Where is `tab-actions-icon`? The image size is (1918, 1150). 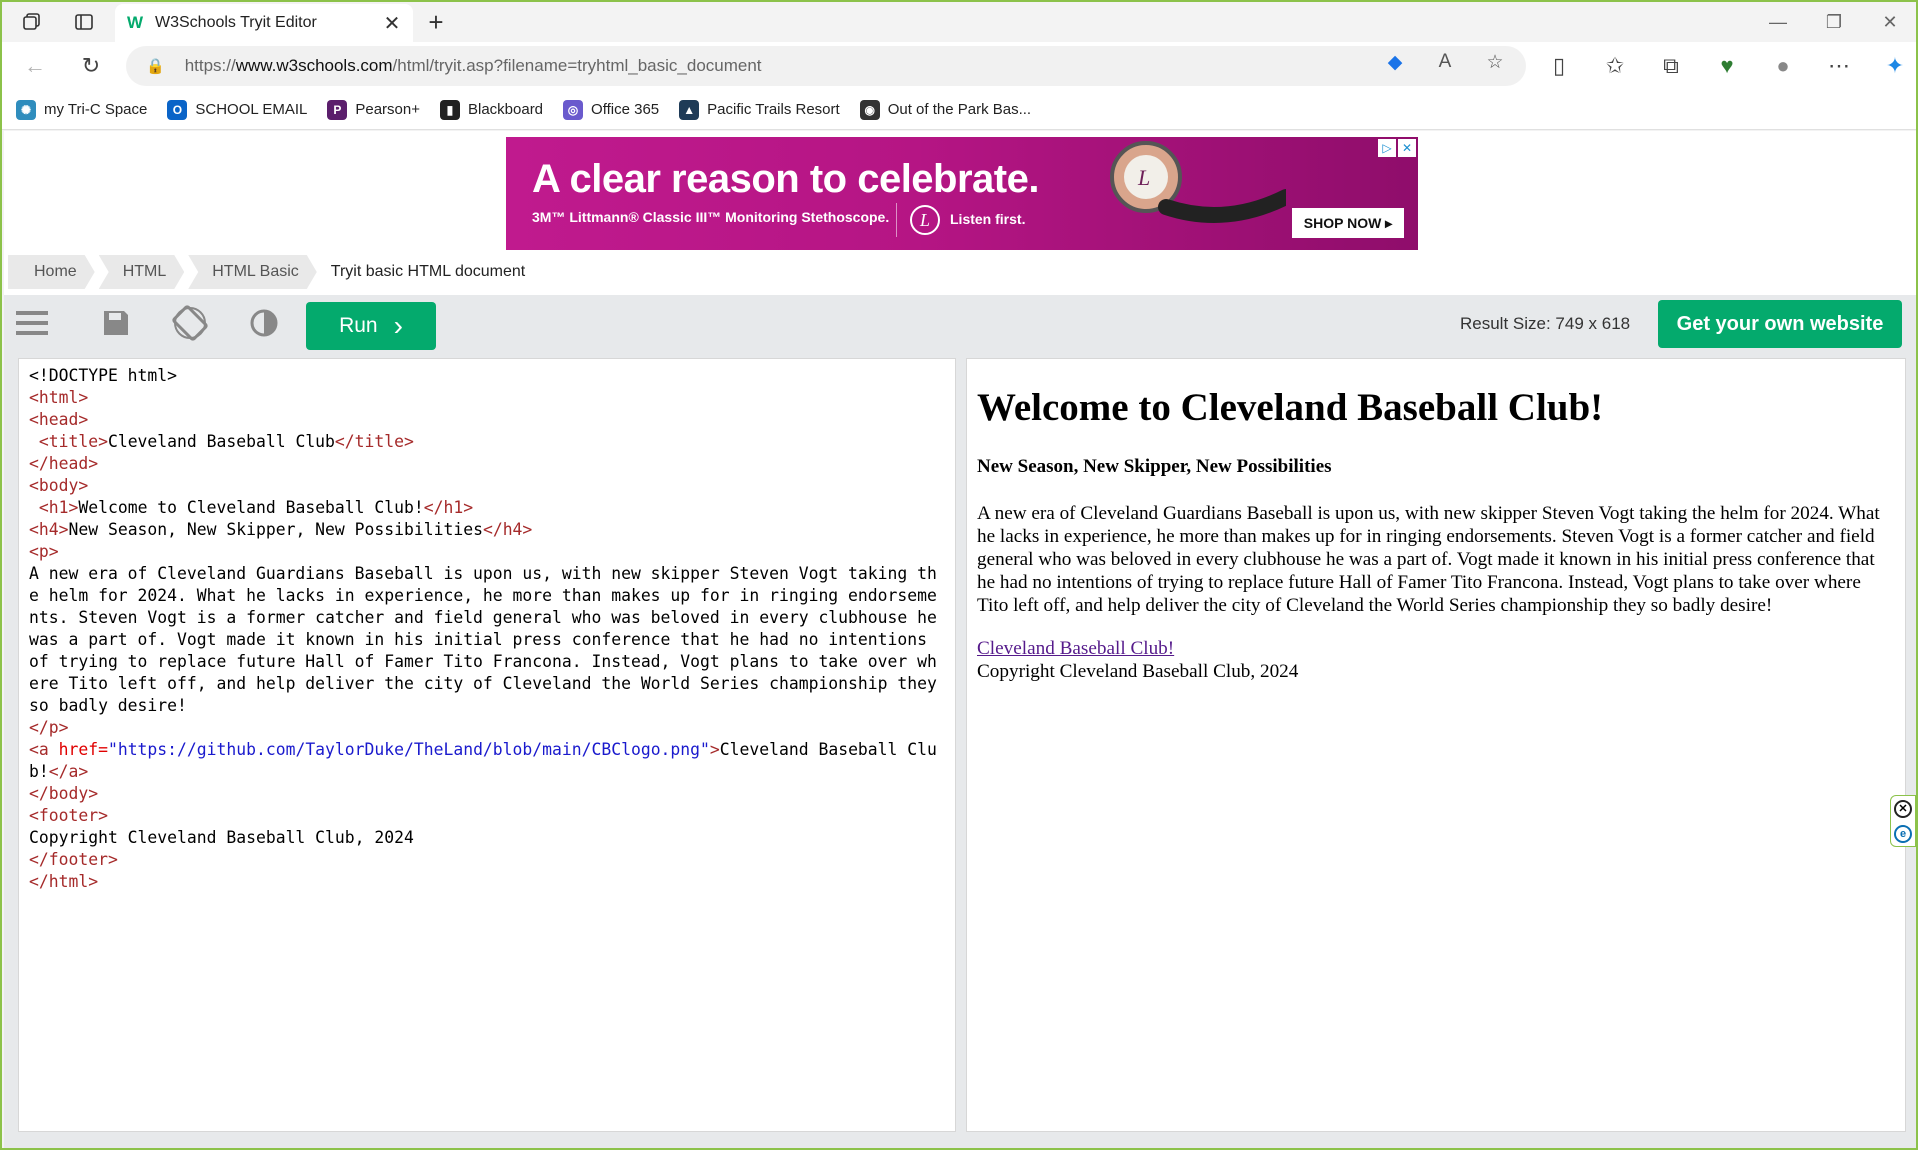
tab-actions-icon is located at coordinates (84, 22).